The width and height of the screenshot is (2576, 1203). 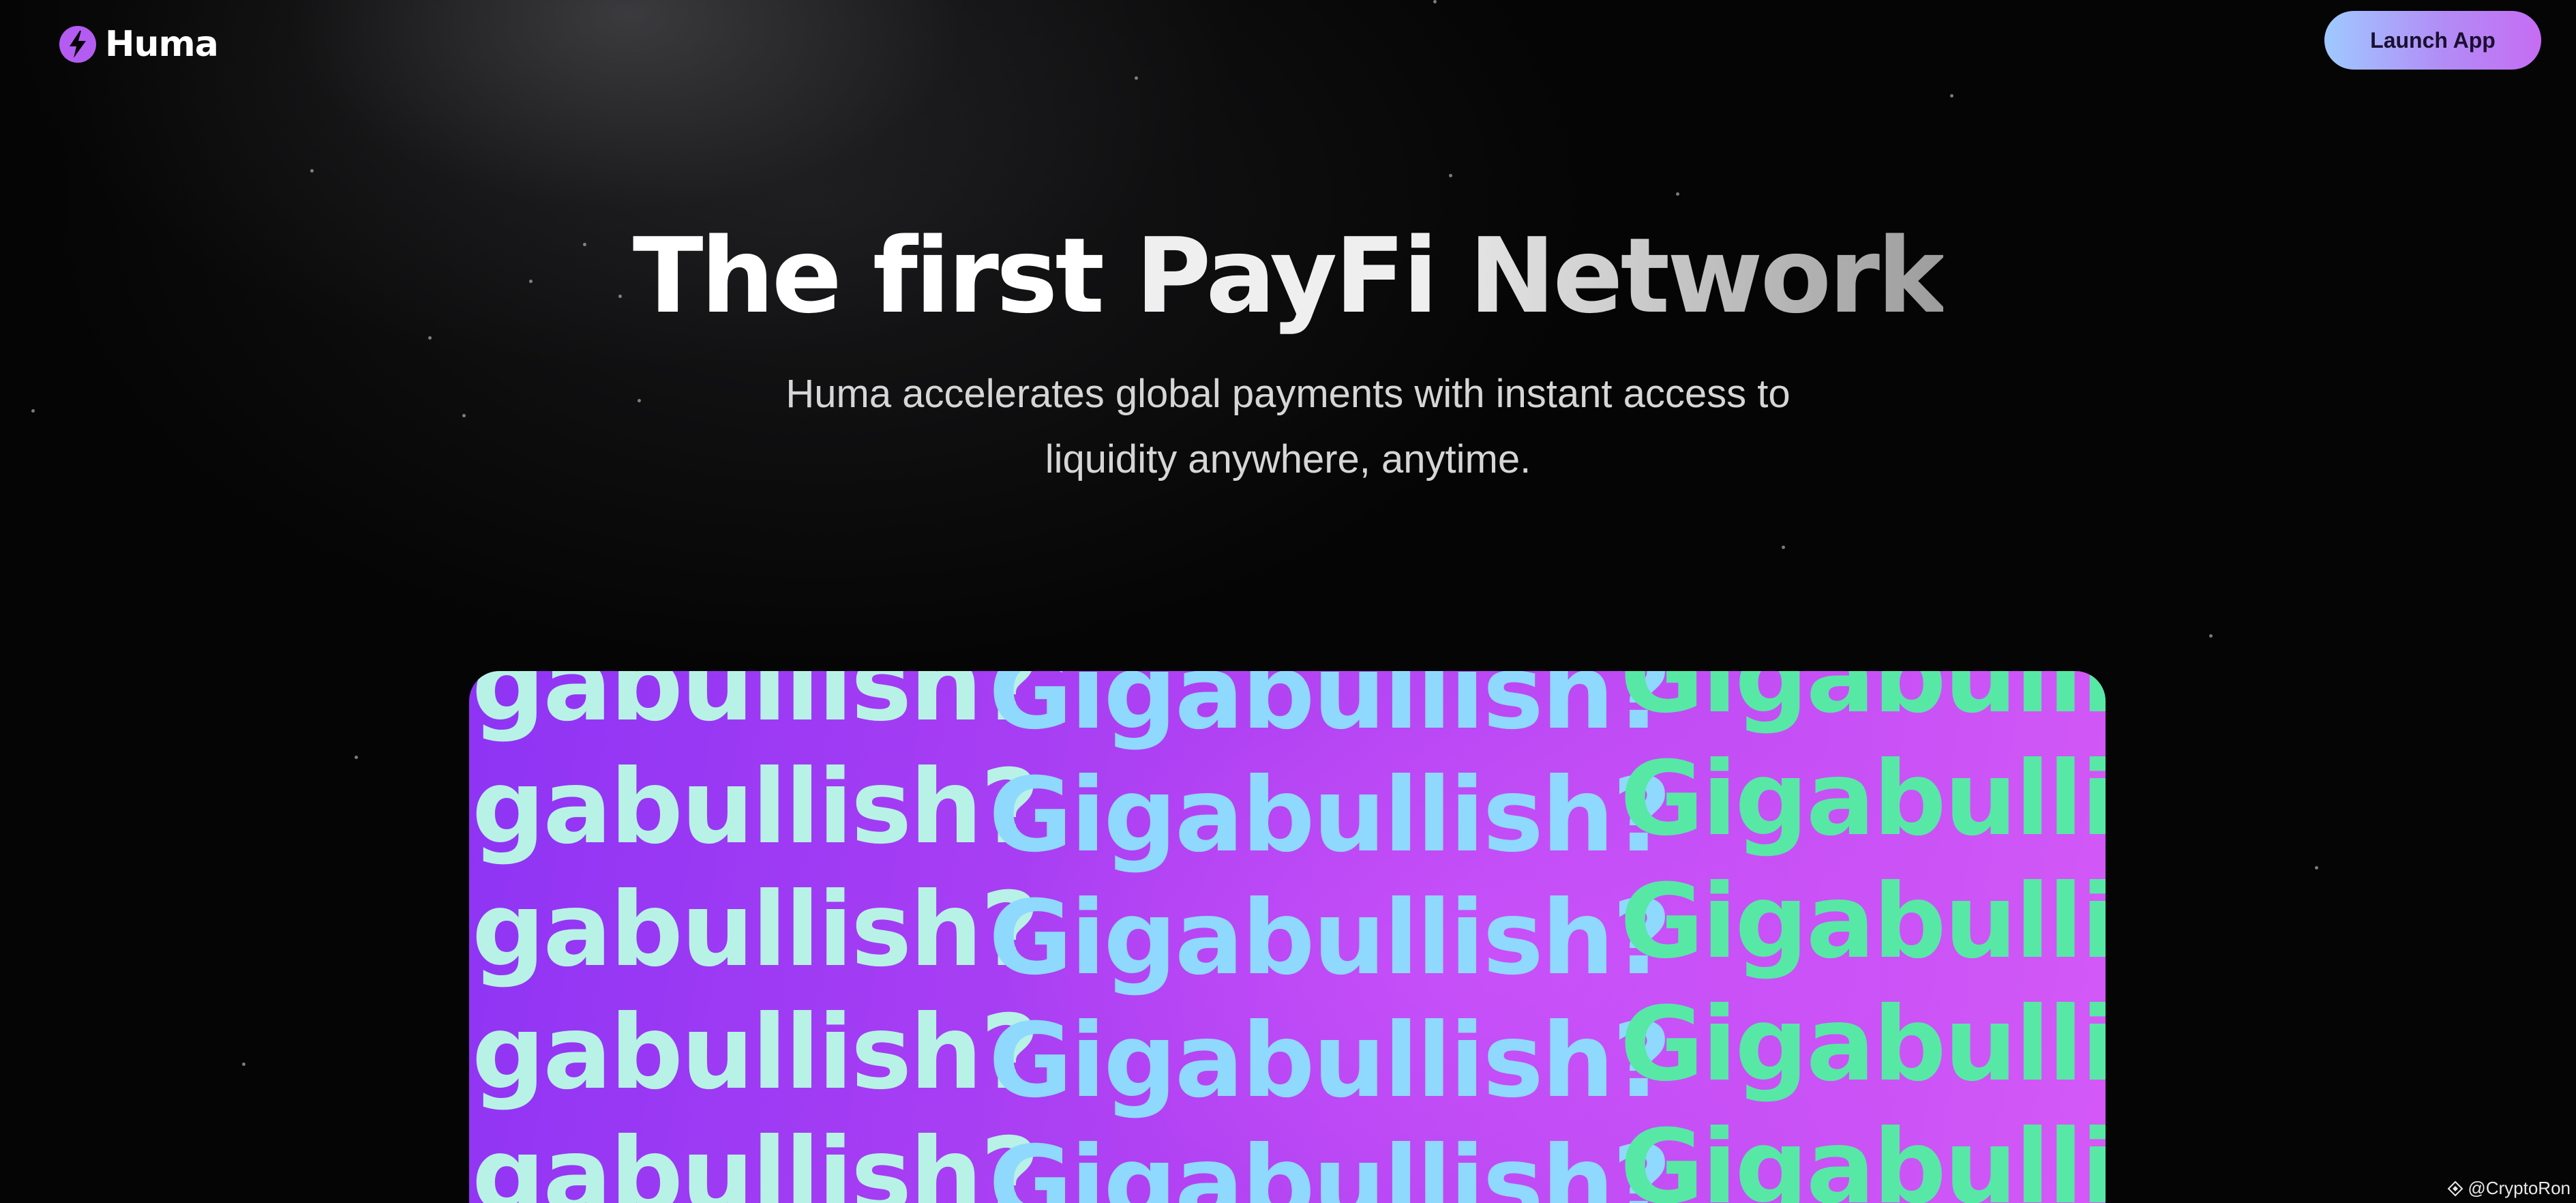 I want to click on launch-app-button: Launch App, so click(x=2432, y=40).